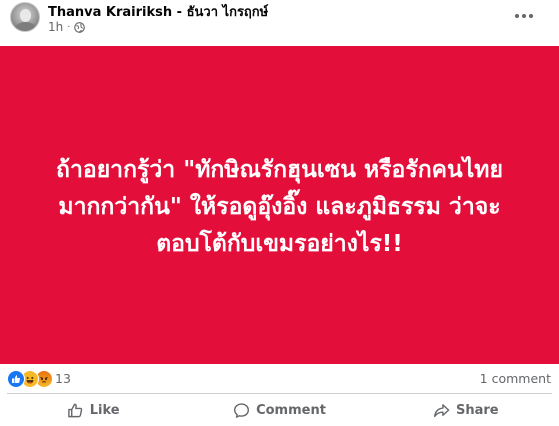  Describe the element at coordinates (524, 16) in the screenshot. I see `more-options-icon` at that location.